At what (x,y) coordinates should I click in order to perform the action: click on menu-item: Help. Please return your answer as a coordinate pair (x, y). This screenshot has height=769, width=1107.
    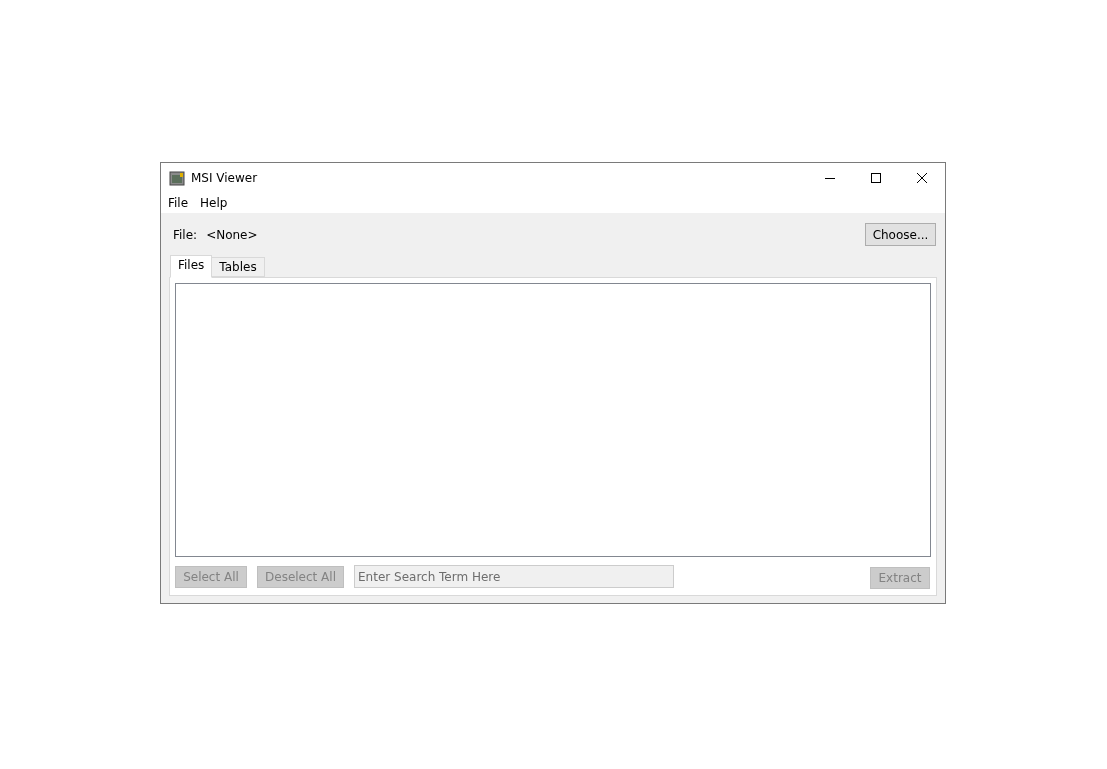
    Looking at the image, I should click on (214, 203).